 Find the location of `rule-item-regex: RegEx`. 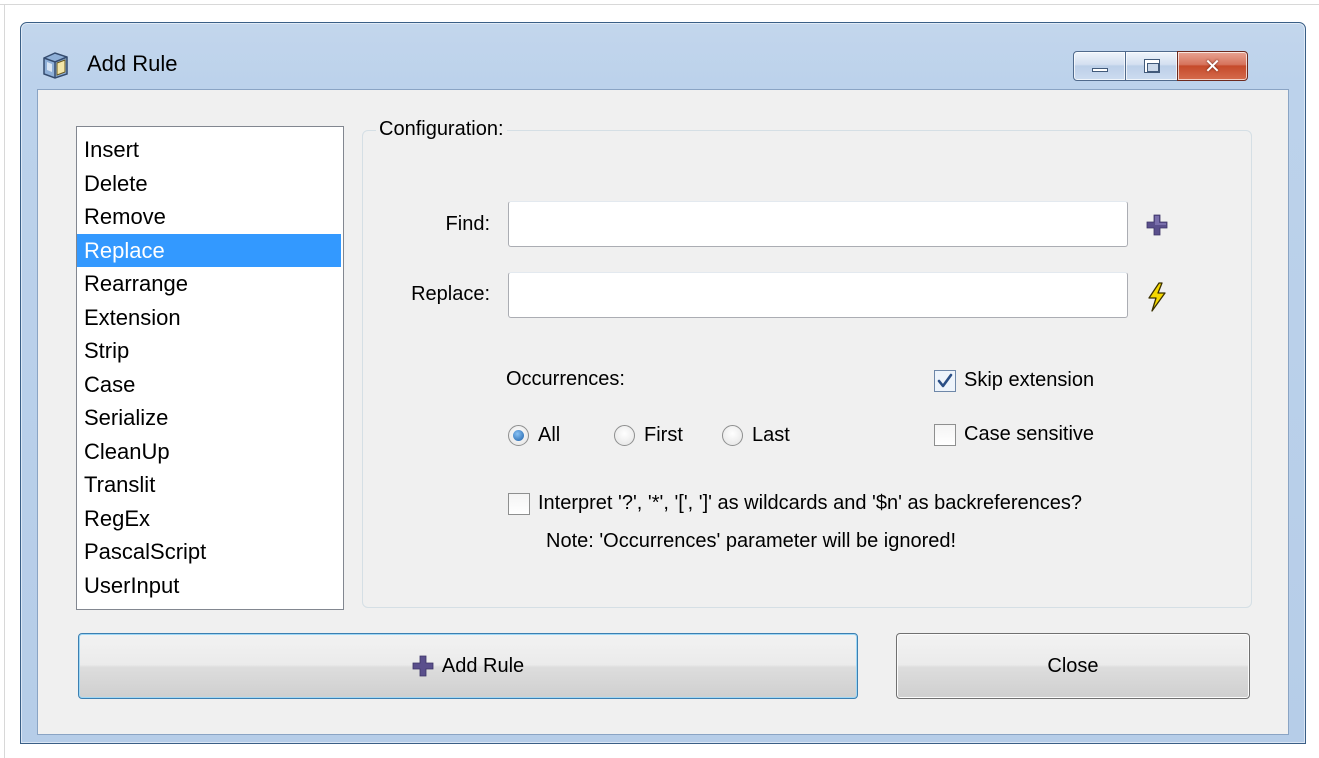

rule-item-regex: RegEx is located at coordinates (210, 519).